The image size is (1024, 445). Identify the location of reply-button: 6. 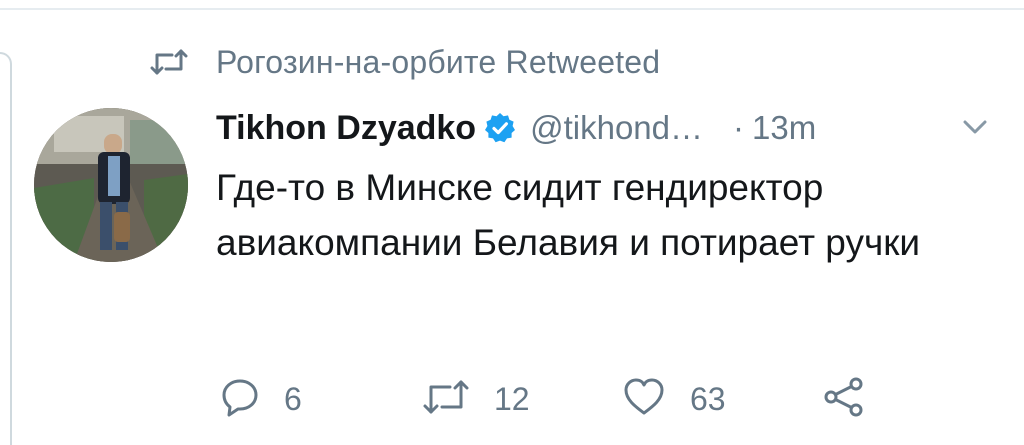
(261, 399).